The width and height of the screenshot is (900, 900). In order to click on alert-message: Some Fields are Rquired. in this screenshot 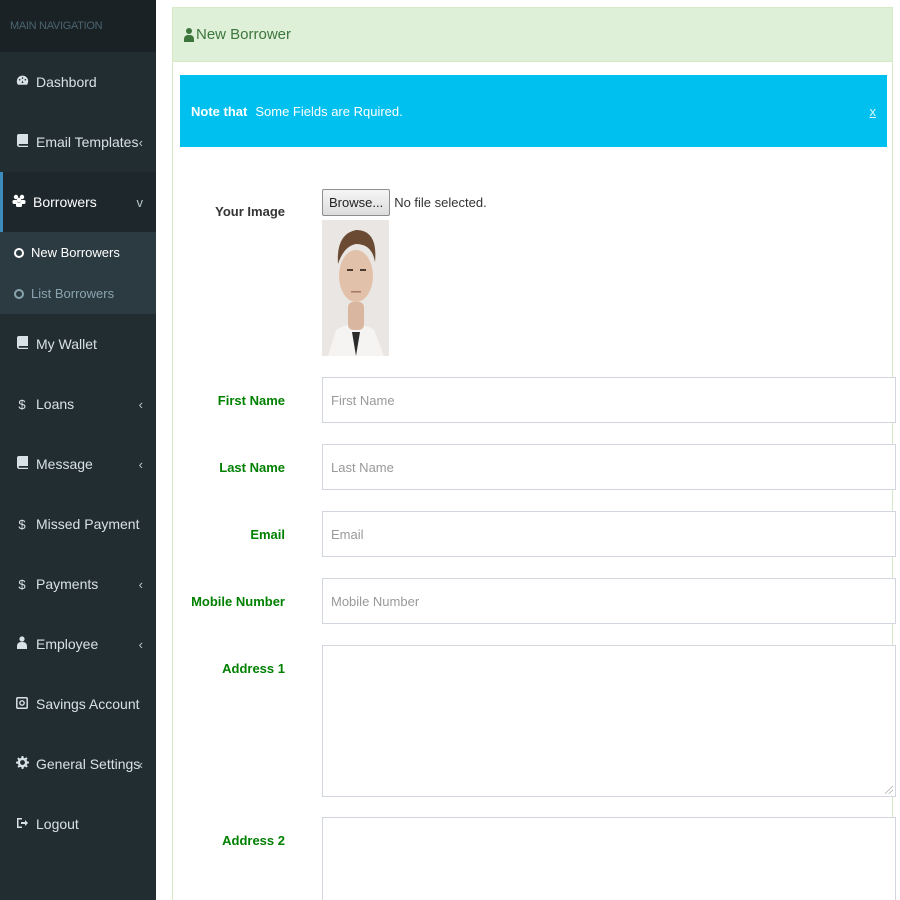, I will do `click(329, 111)`.